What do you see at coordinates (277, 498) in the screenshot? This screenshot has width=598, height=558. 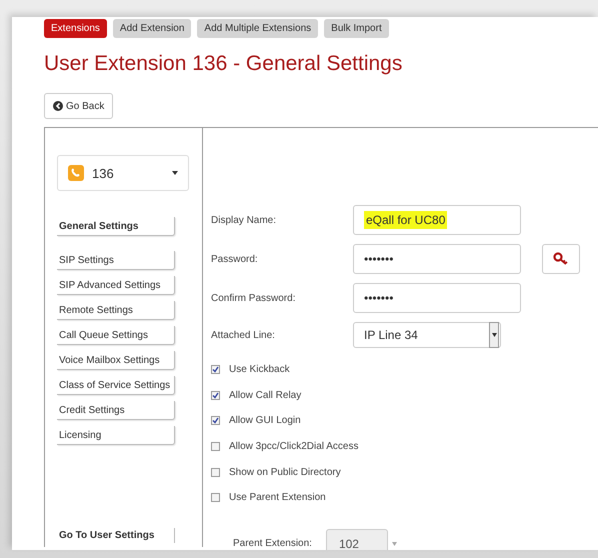 I see `checkbox-label: Use Parent Extension` at bounding box center [277, 498].